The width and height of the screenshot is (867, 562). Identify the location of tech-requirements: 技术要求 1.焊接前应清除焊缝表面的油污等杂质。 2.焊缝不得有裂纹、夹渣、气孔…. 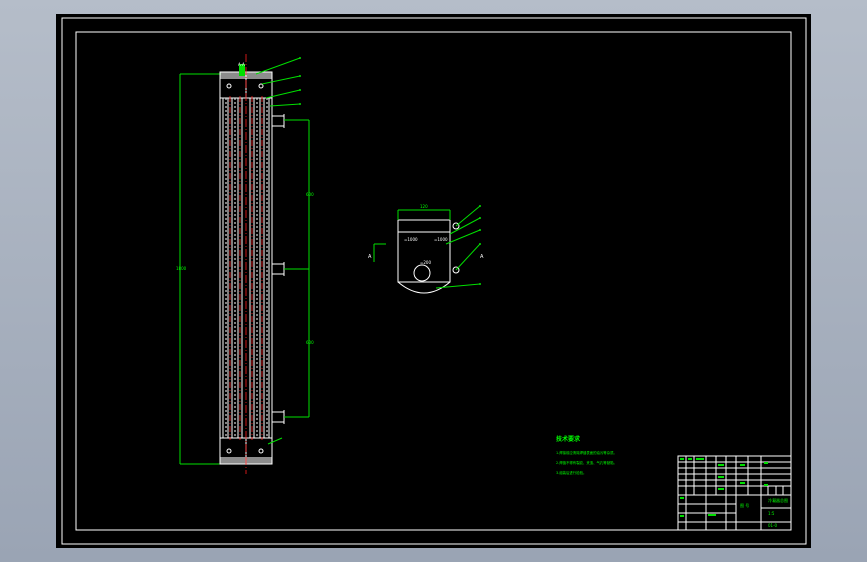
(586, 455).